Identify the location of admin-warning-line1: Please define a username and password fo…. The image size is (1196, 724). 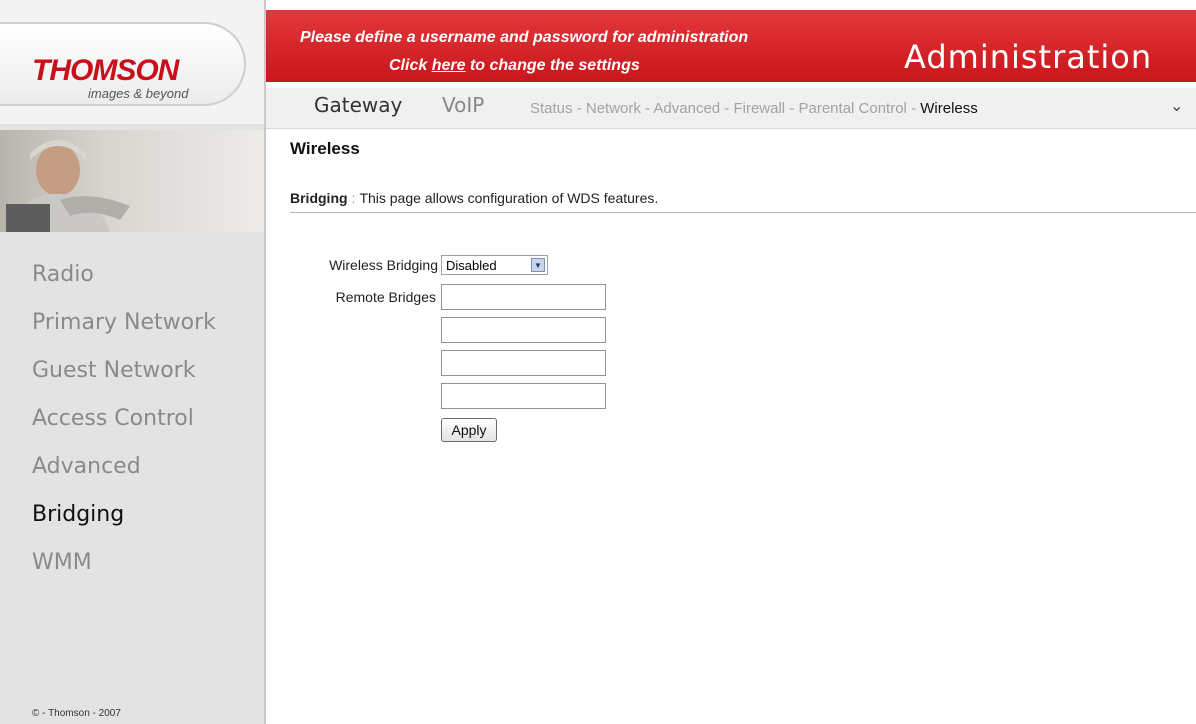
(524, 37).